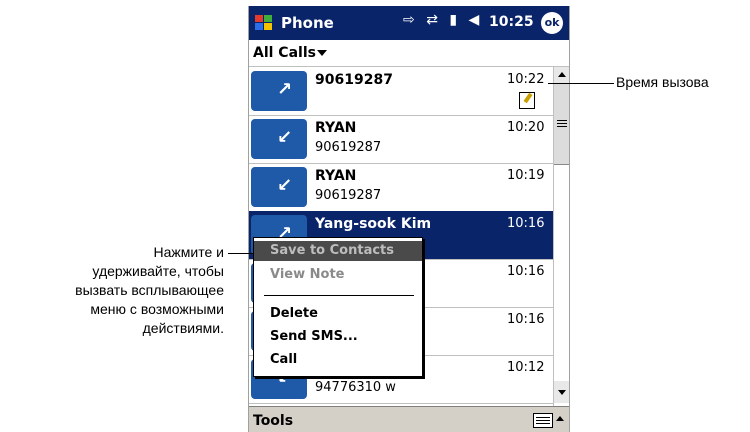 The width and height of the screenshot is (750, 432). Describe the element at coordinates (188, 252) in the screenshot. I see `annotation-line: Нажмите и` at that location.